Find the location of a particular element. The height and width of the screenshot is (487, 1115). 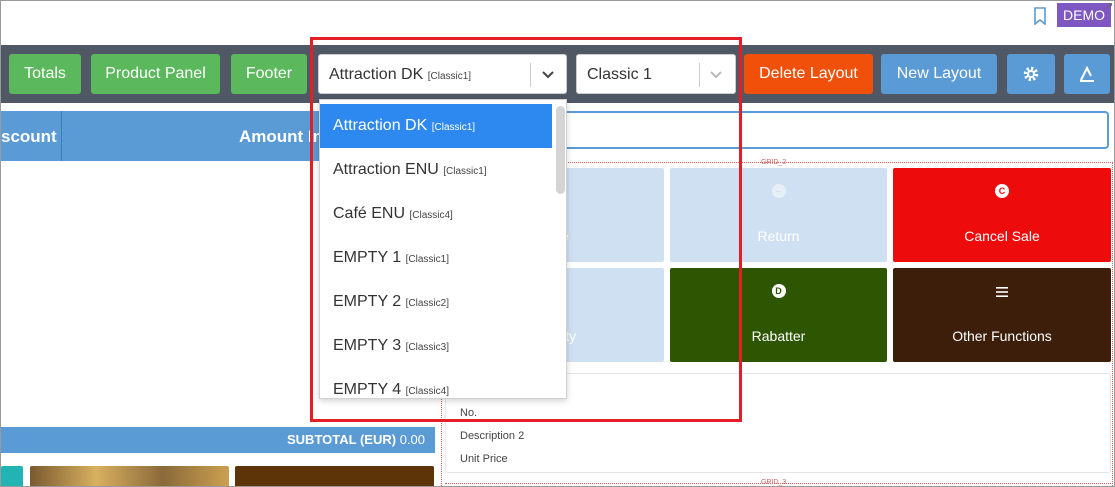

d-circle-icon: D is located at coordinates (778, 291).